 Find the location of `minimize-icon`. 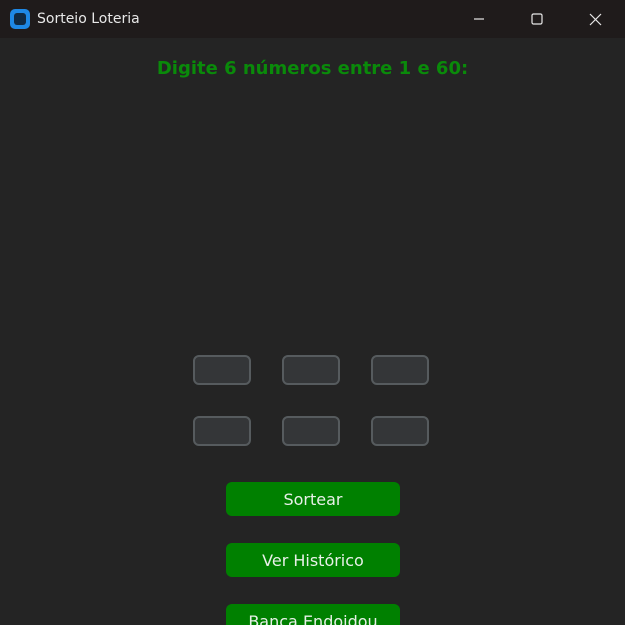

minimize-icon is located at coordinates (479, 19).